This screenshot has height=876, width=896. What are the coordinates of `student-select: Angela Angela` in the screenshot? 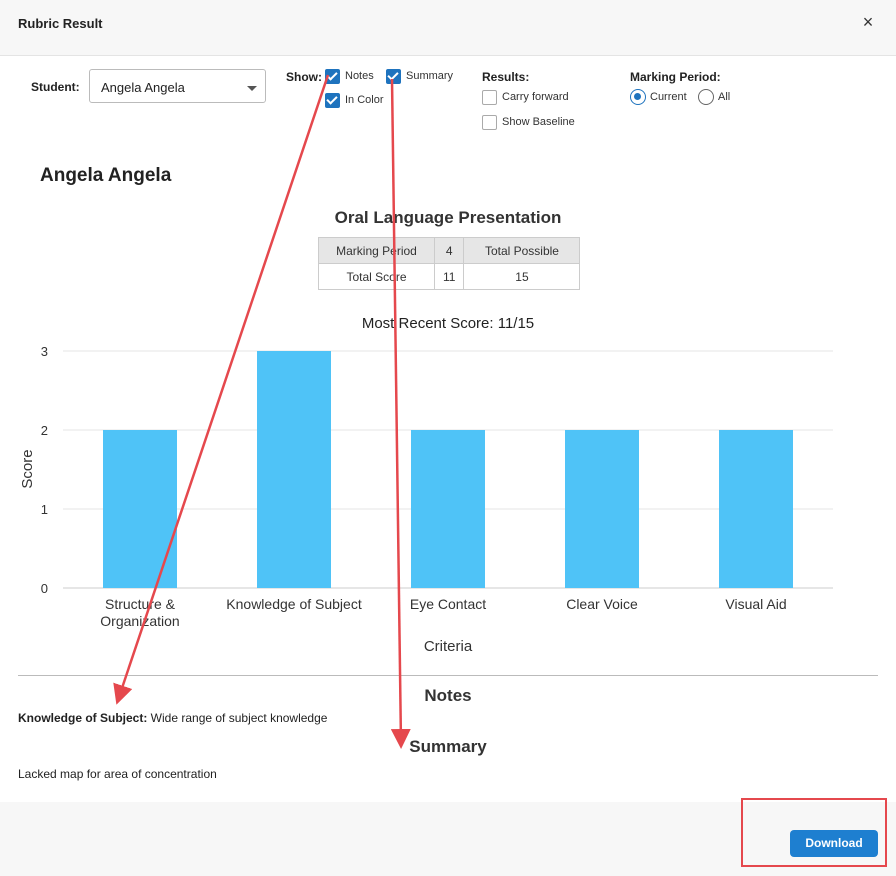 It's located at (177, 86).